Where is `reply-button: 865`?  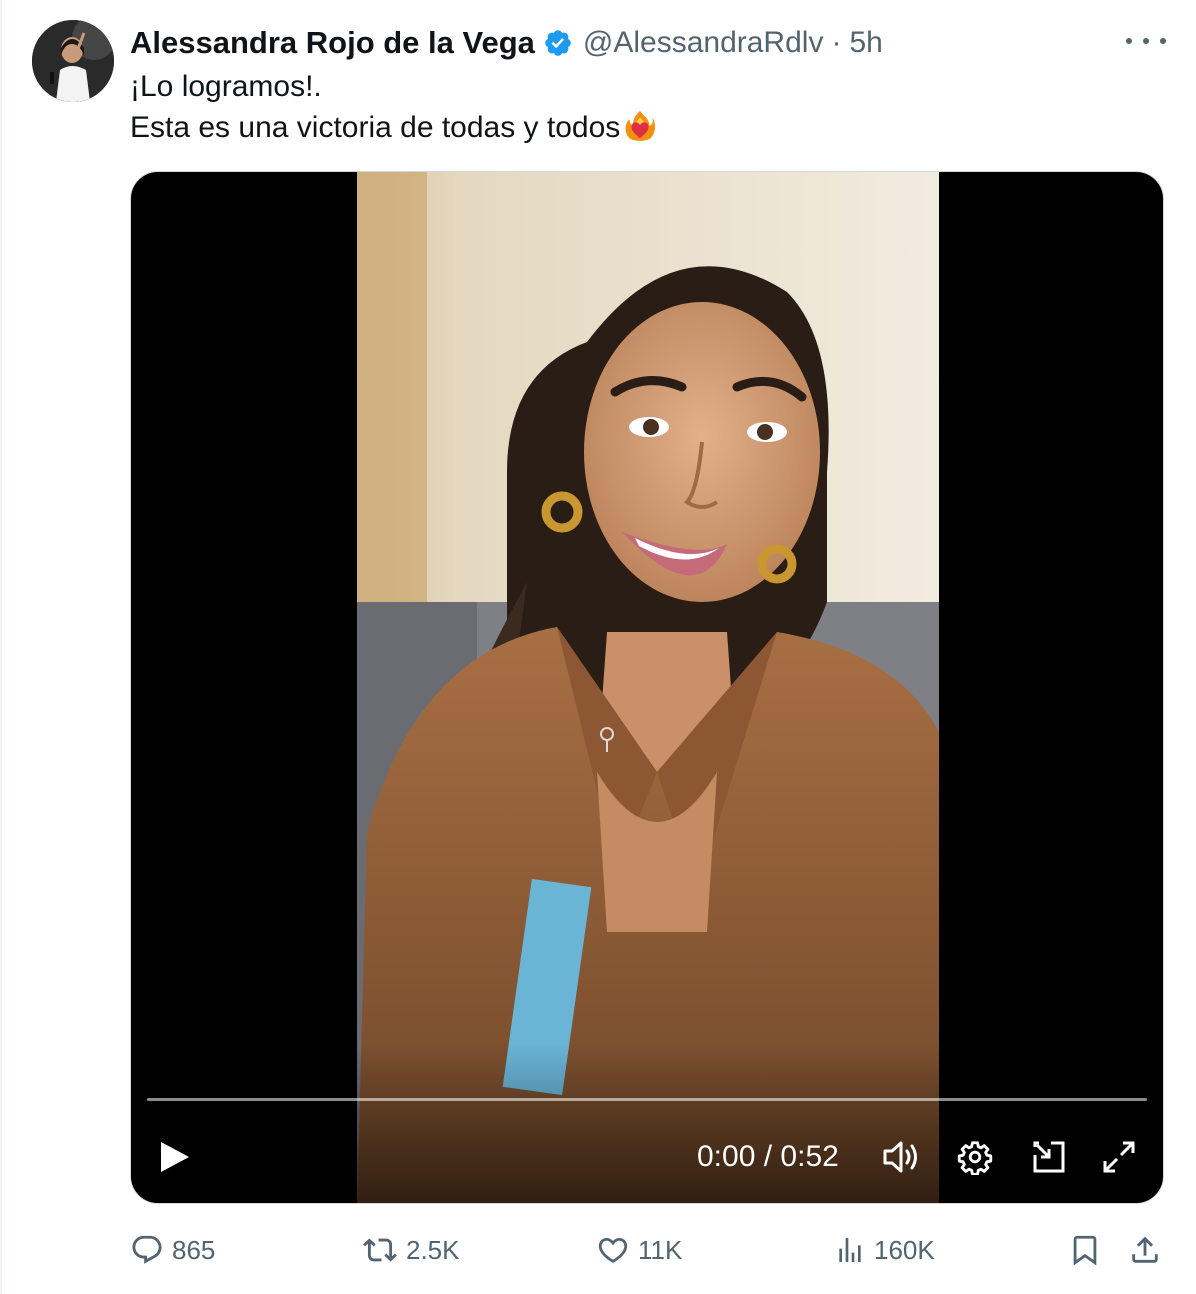
reply-button: 865 is located at coordinates (172, 1250).